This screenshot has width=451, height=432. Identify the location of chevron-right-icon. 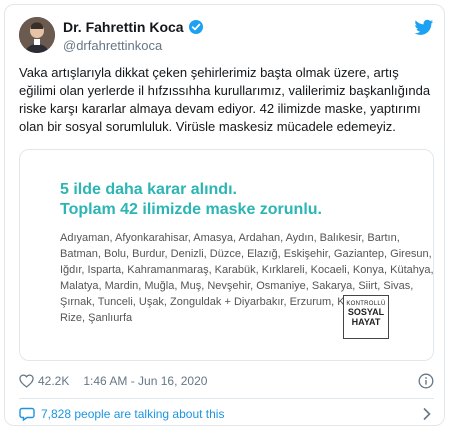
(427, 414).